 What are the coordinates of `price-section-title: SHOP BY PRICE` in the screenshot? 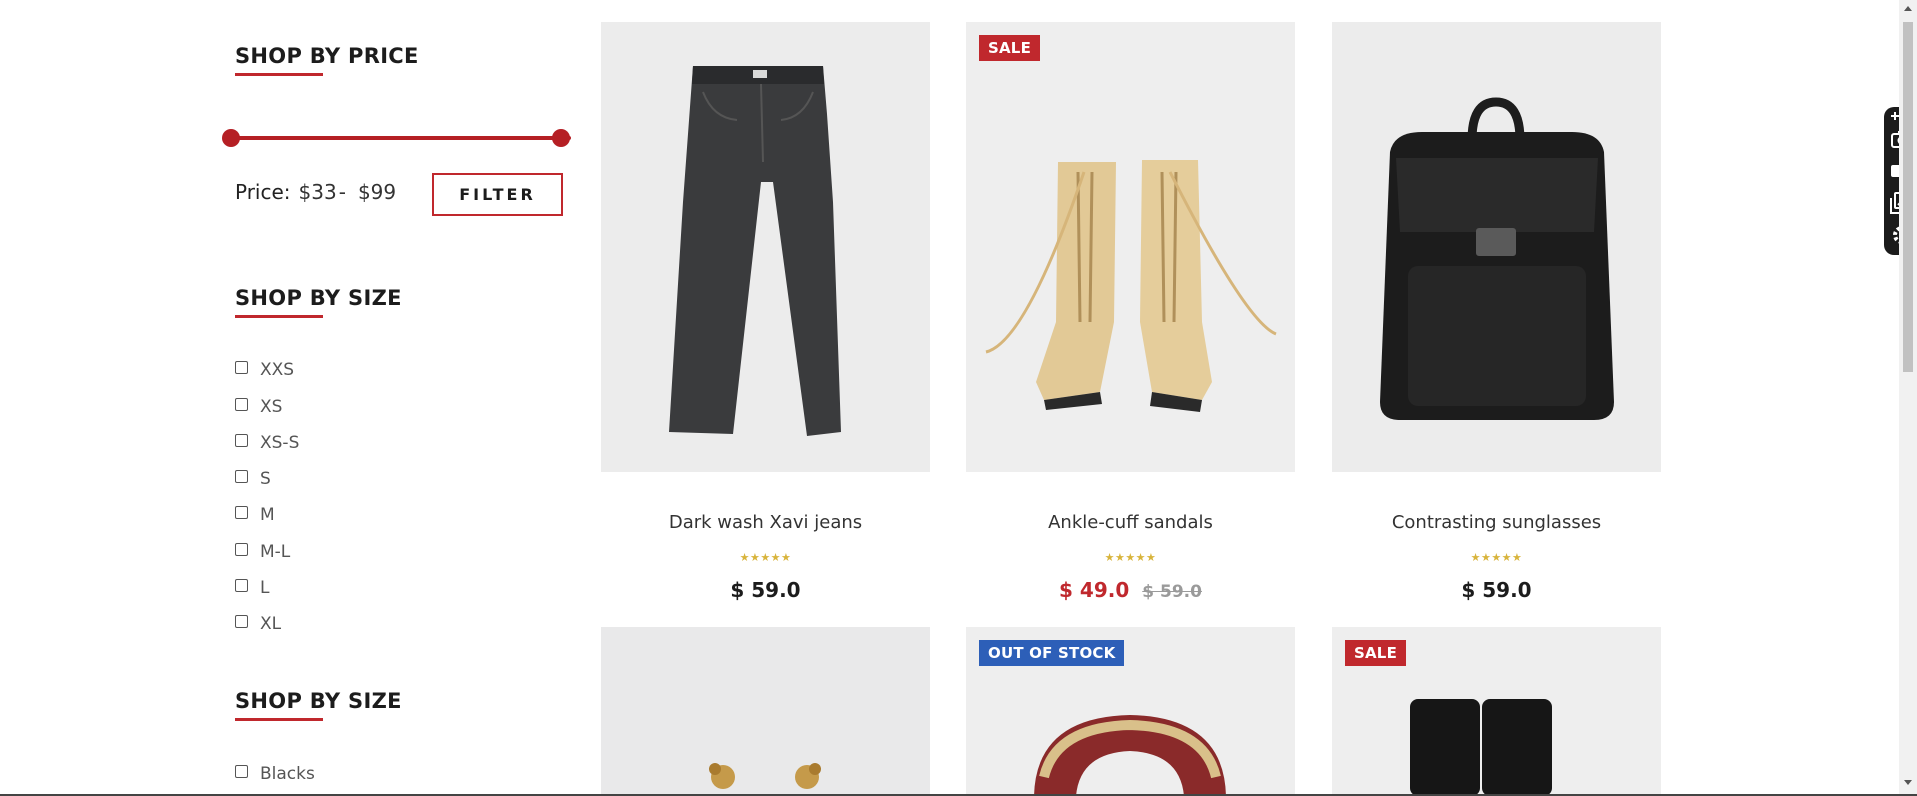 It's located at (327, 56).